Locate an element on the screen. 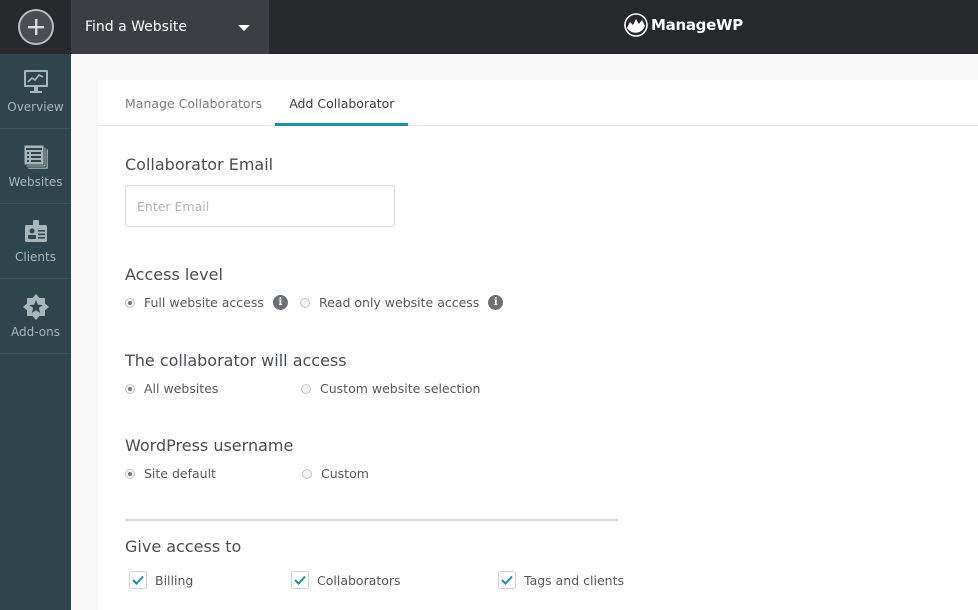 This screenshot has width=978, height=610. option-label: Full website access is located at coordinates (204, 302).